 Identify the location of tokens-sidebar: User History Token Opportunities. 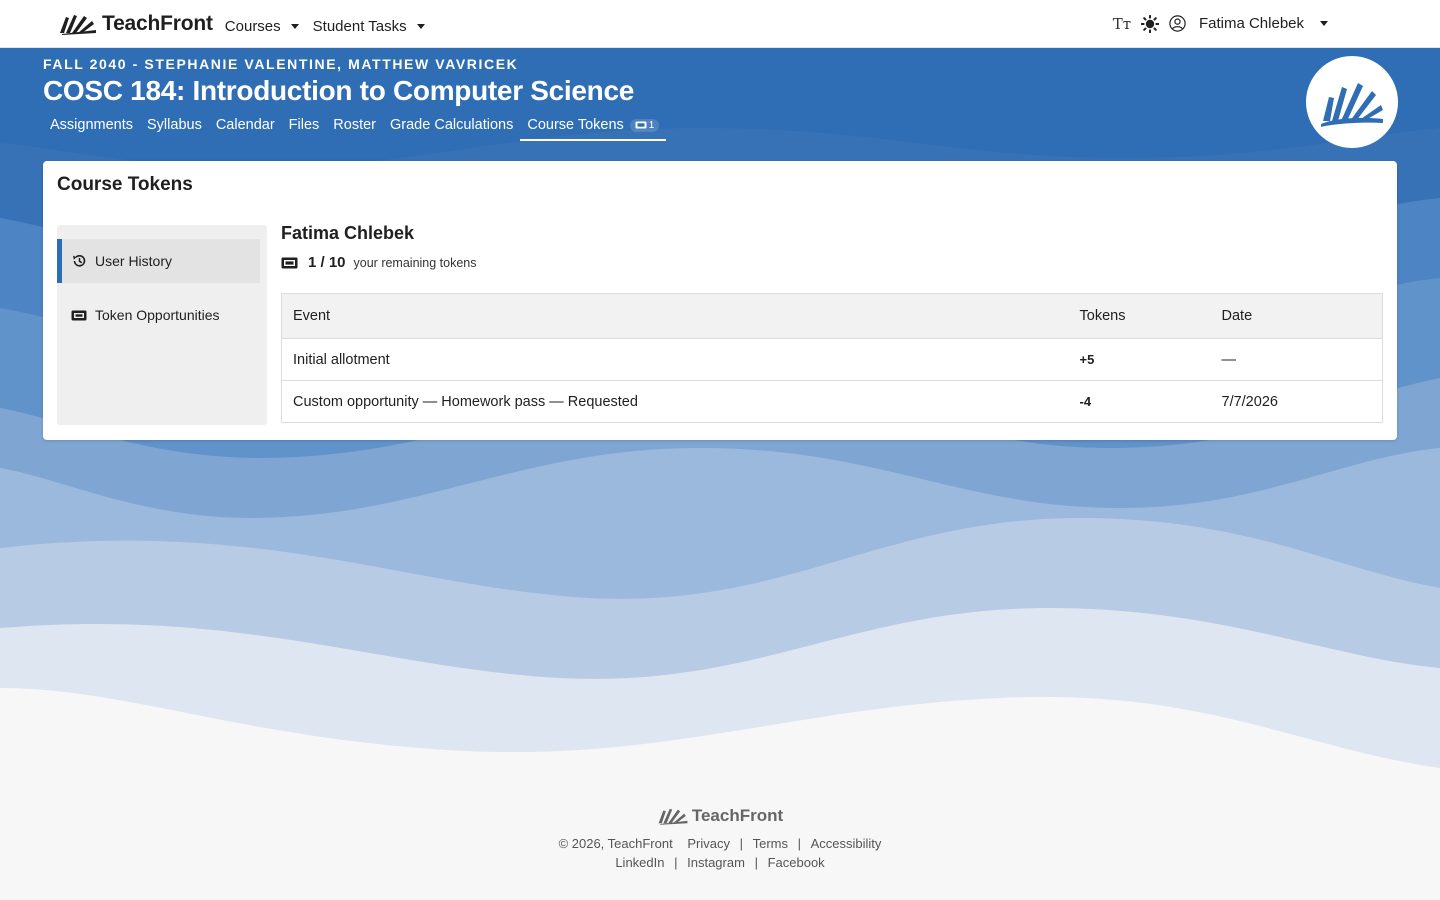
(162, 325).